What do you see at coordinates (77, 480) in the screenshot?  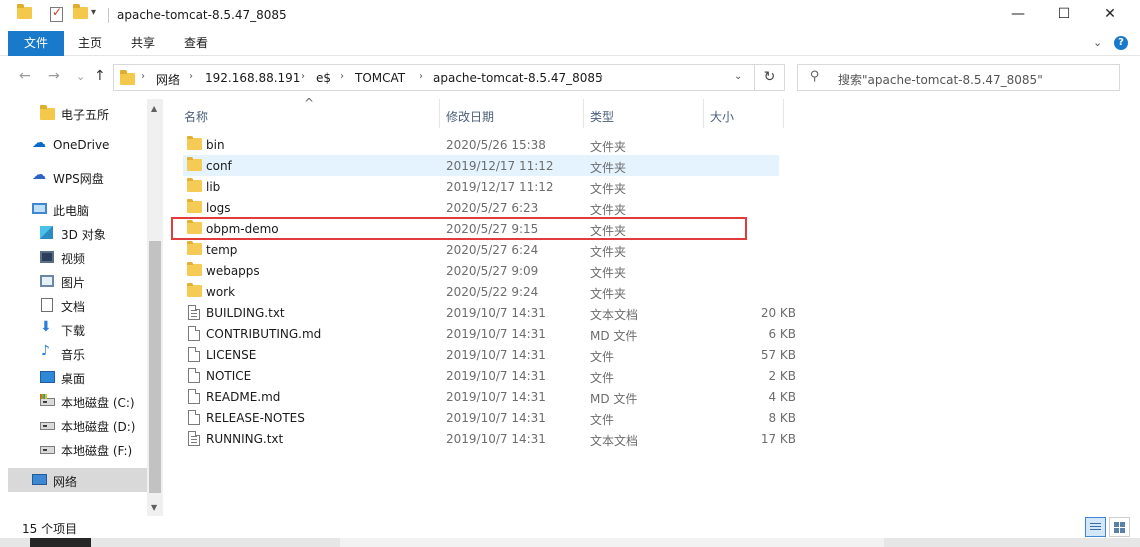 I see `sidebar-item-network: 网络` at bounding box center [77, 480].